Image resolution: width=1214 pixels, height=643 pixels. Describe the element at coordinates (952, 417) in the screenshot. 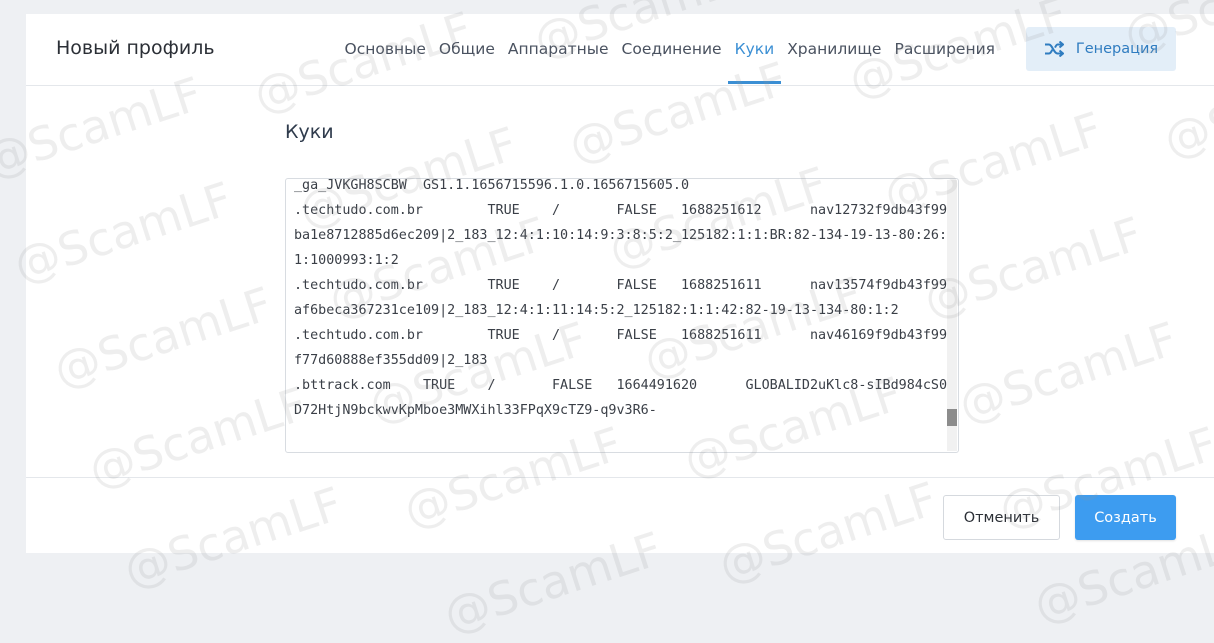

I see `scrollbar-thumb` at that location.